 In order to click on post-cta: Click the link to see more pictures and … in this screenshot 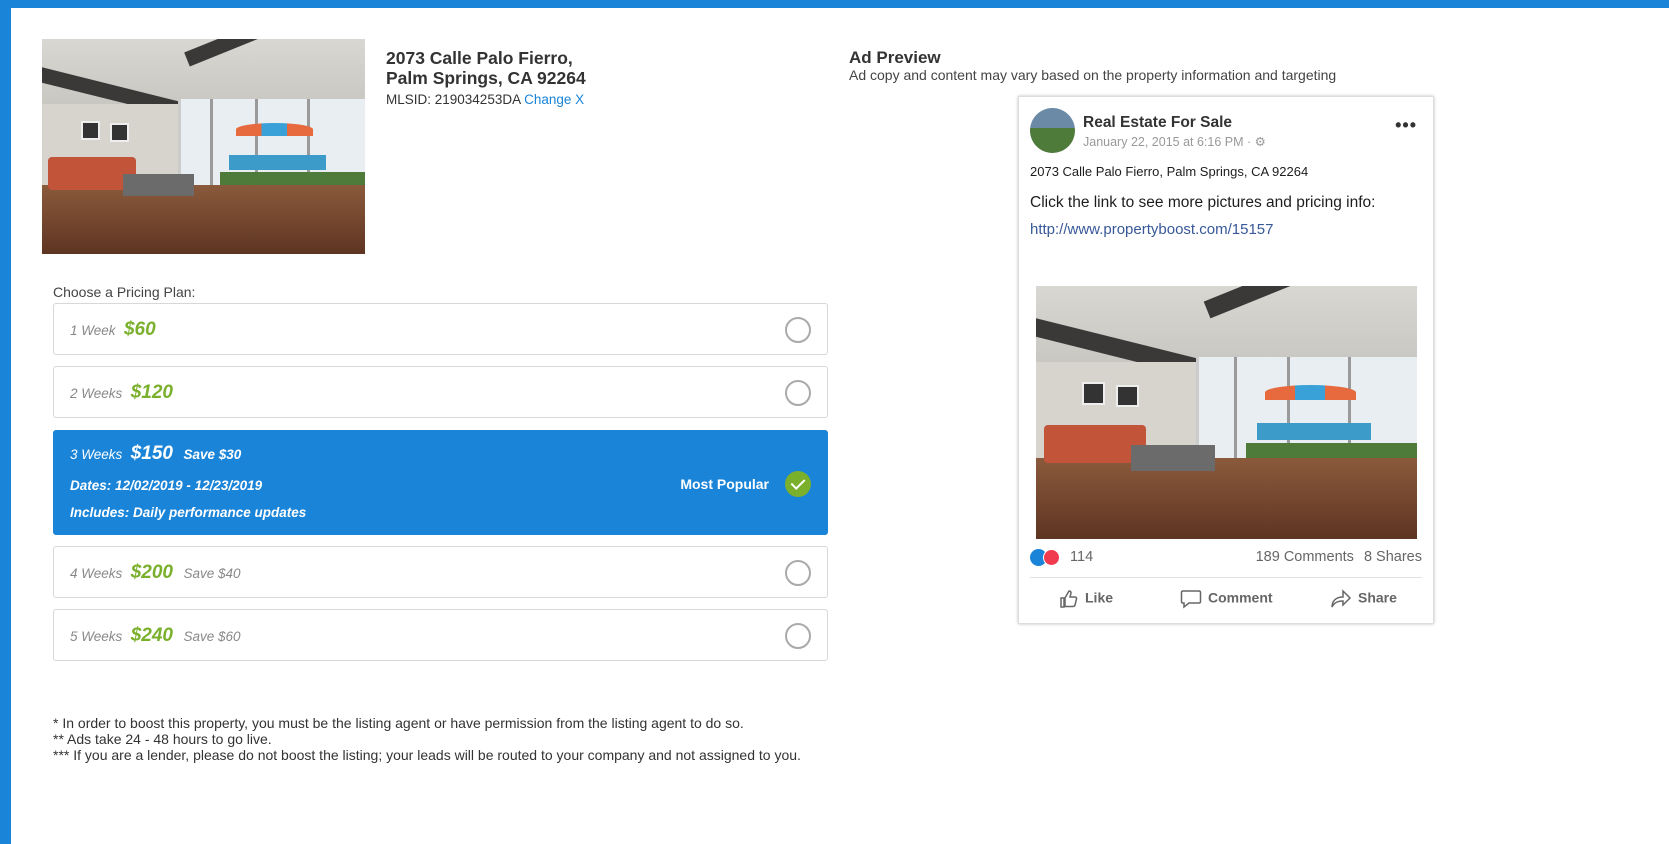, I will do `click(1203, 202)`.